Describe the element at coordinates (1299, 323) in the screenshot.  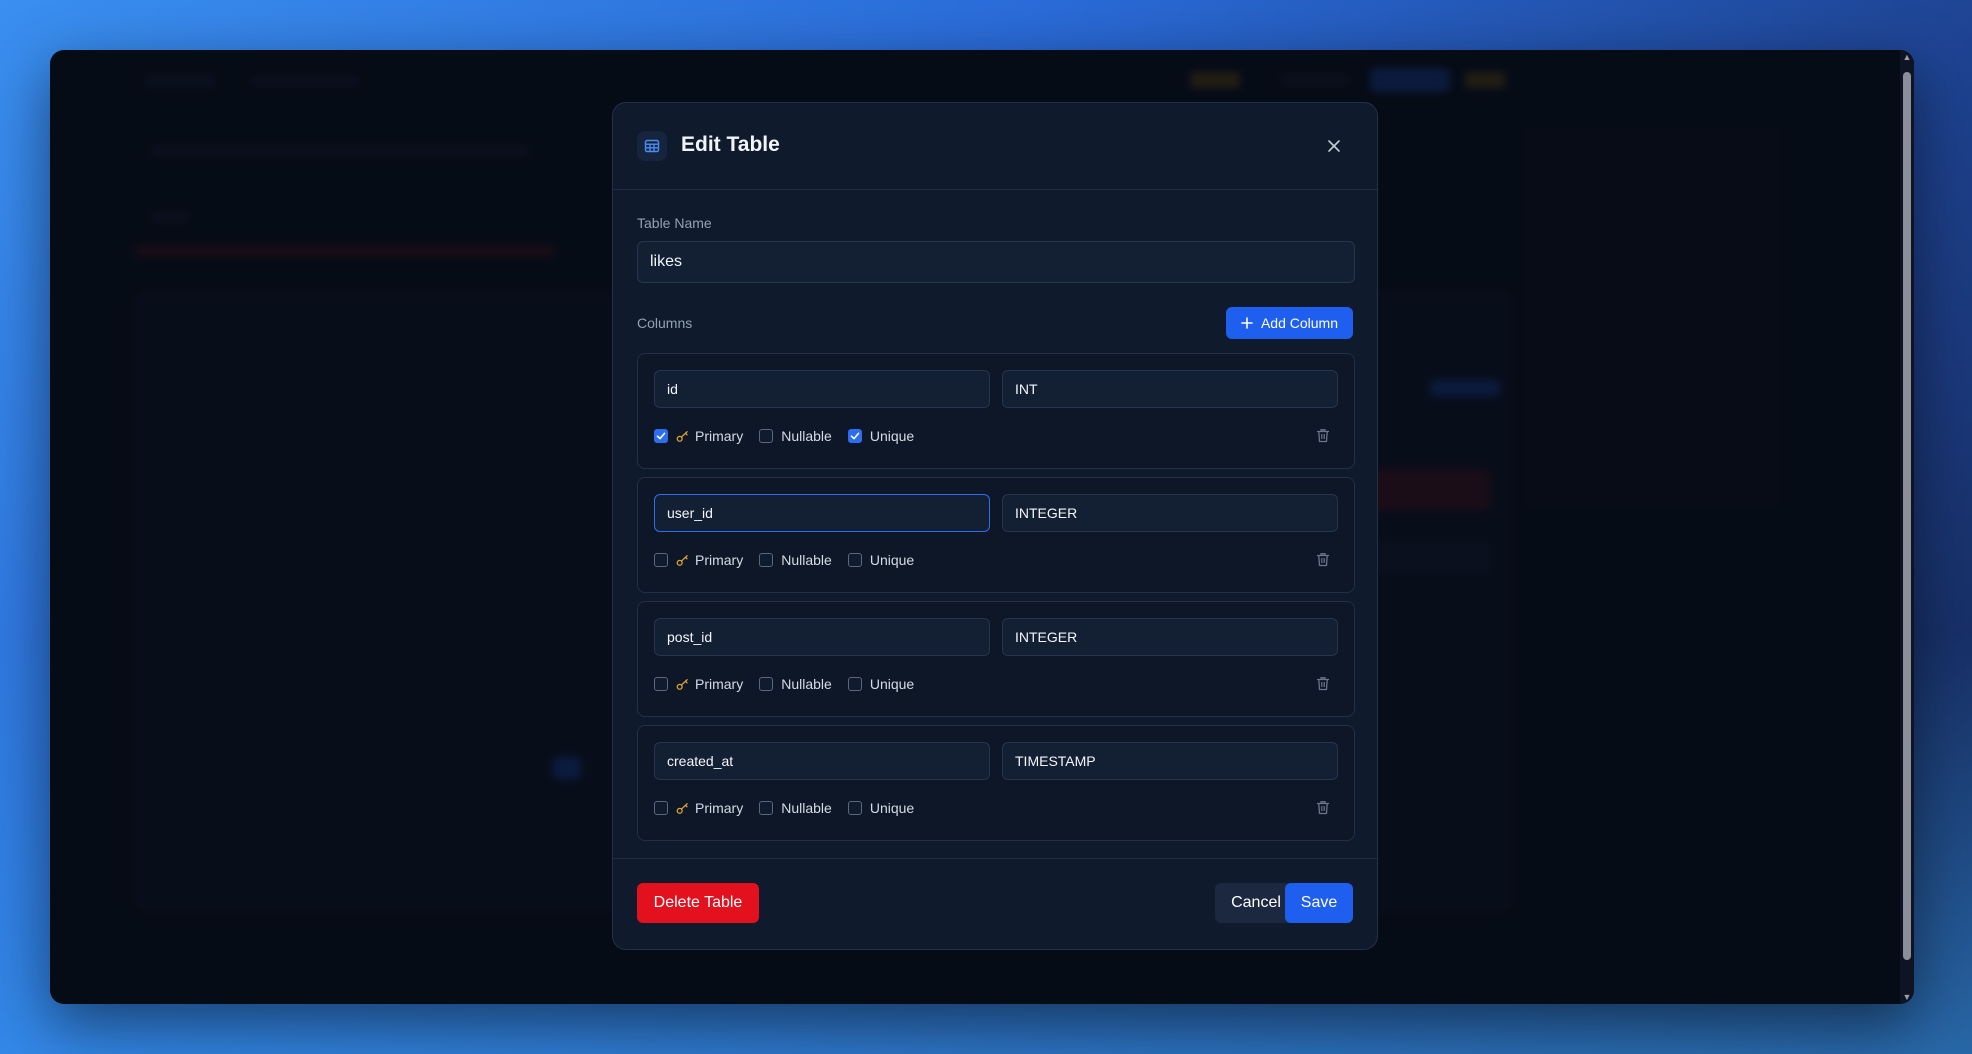
I see `add-column-label: Add Column` at that location.